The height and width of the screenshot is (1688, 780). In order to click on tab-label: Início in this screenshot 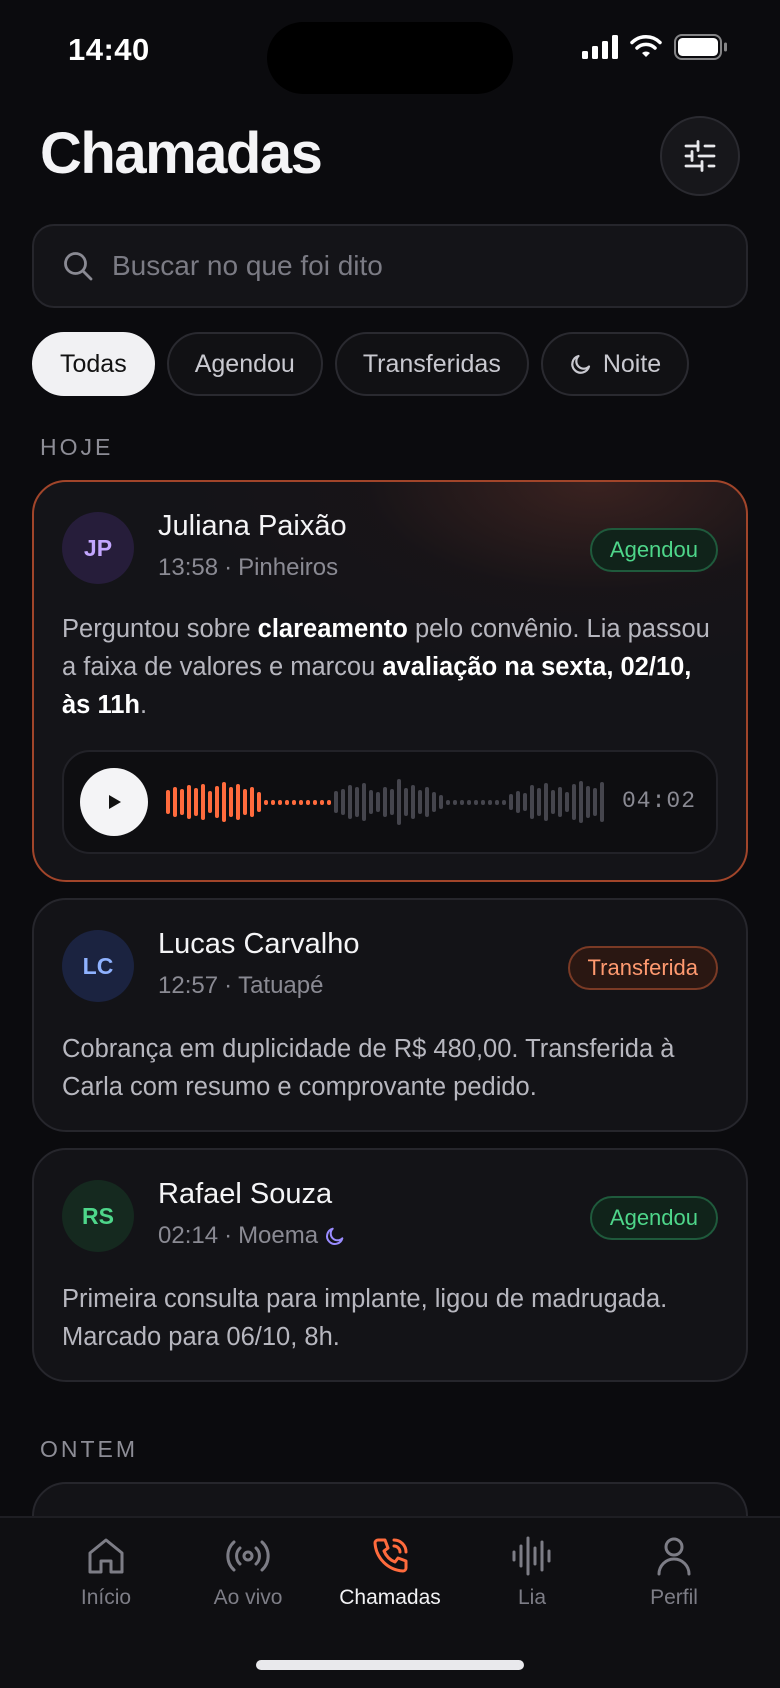, I will do `click(106, 1597)`.